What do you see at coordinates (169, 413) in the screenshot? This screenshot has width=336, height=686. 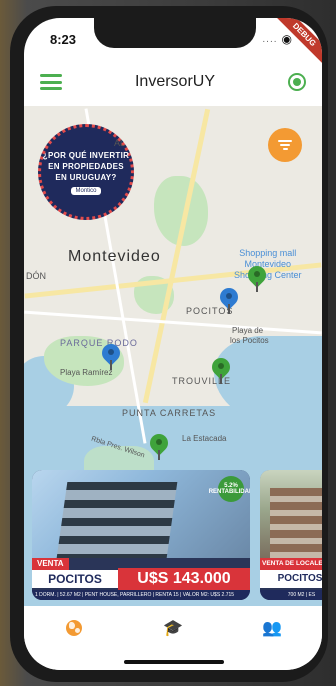 I see `map-label-punta-carretas: PUNTA CARRETAS` at bounding box center [169, 413].